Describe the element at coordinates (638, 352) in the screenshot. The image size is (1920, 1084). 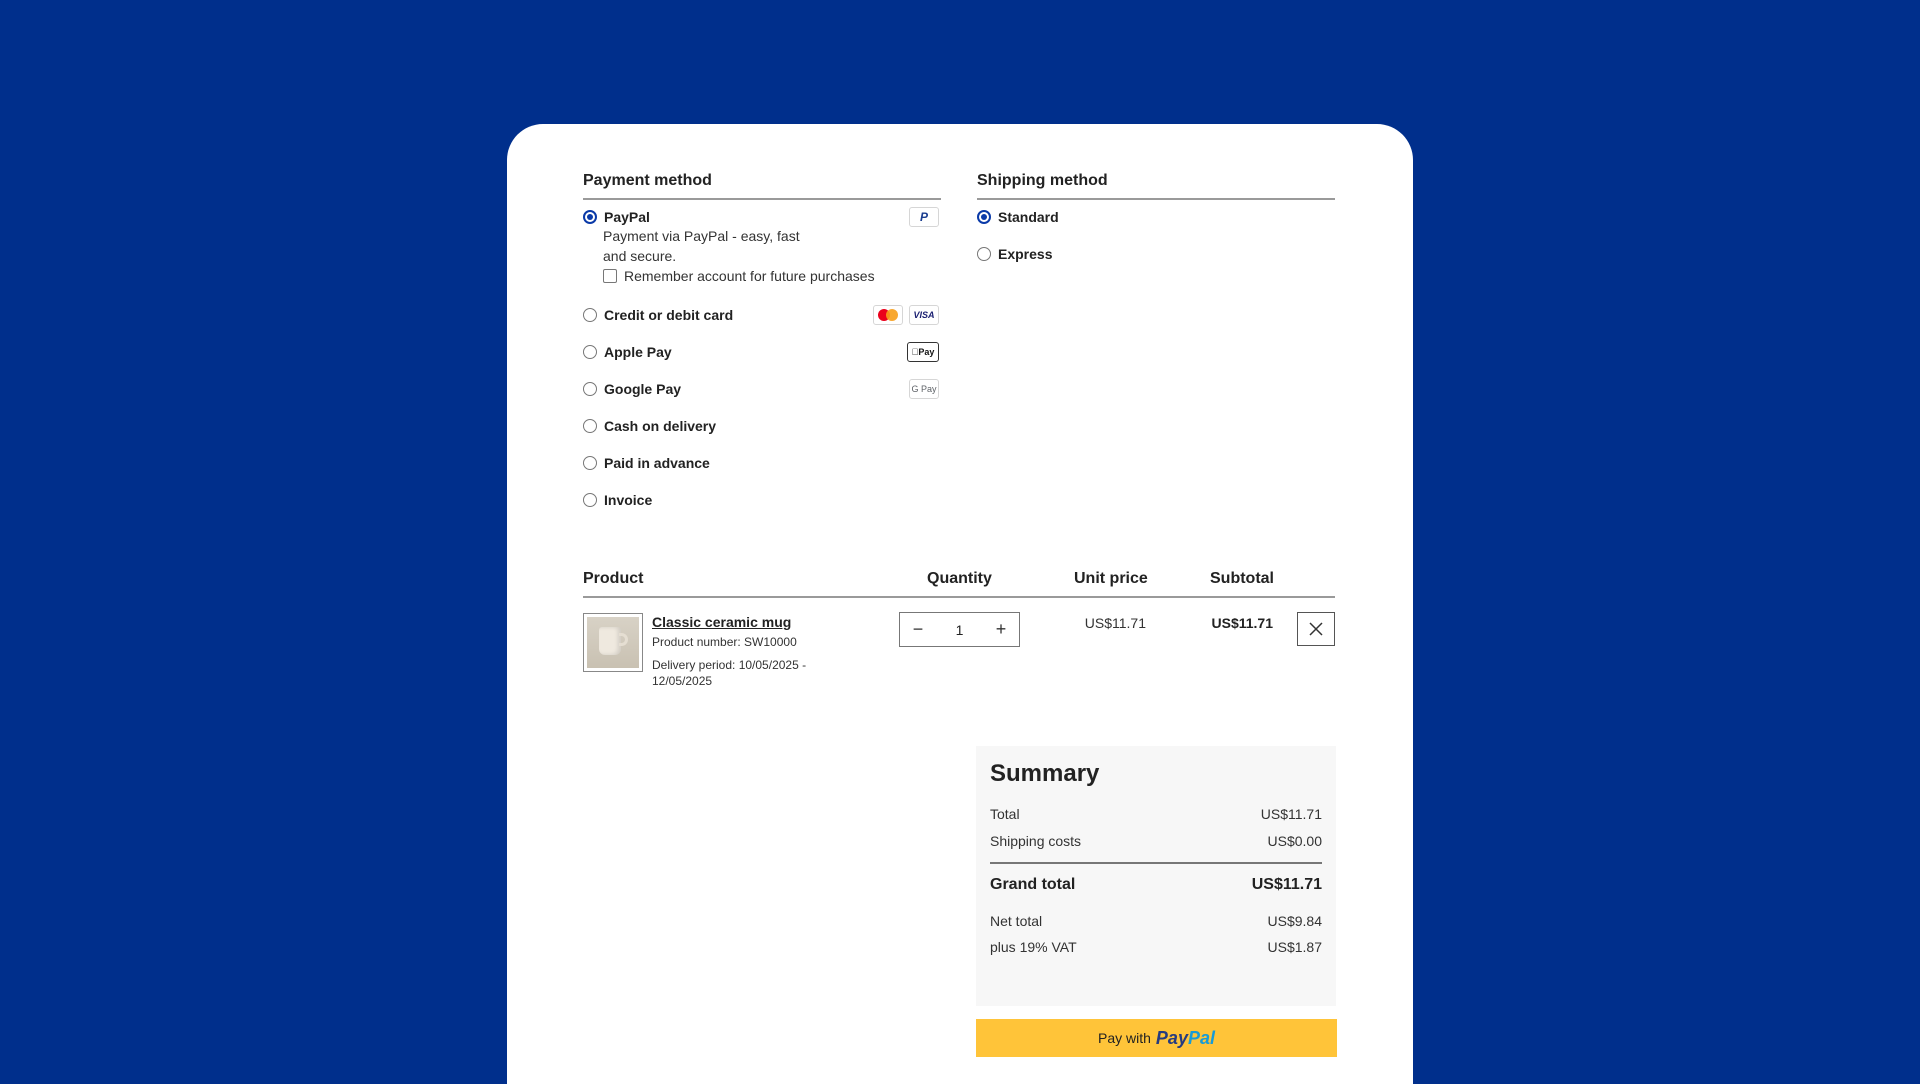
I see `apple-pay-label: Apple Pay` at that location.